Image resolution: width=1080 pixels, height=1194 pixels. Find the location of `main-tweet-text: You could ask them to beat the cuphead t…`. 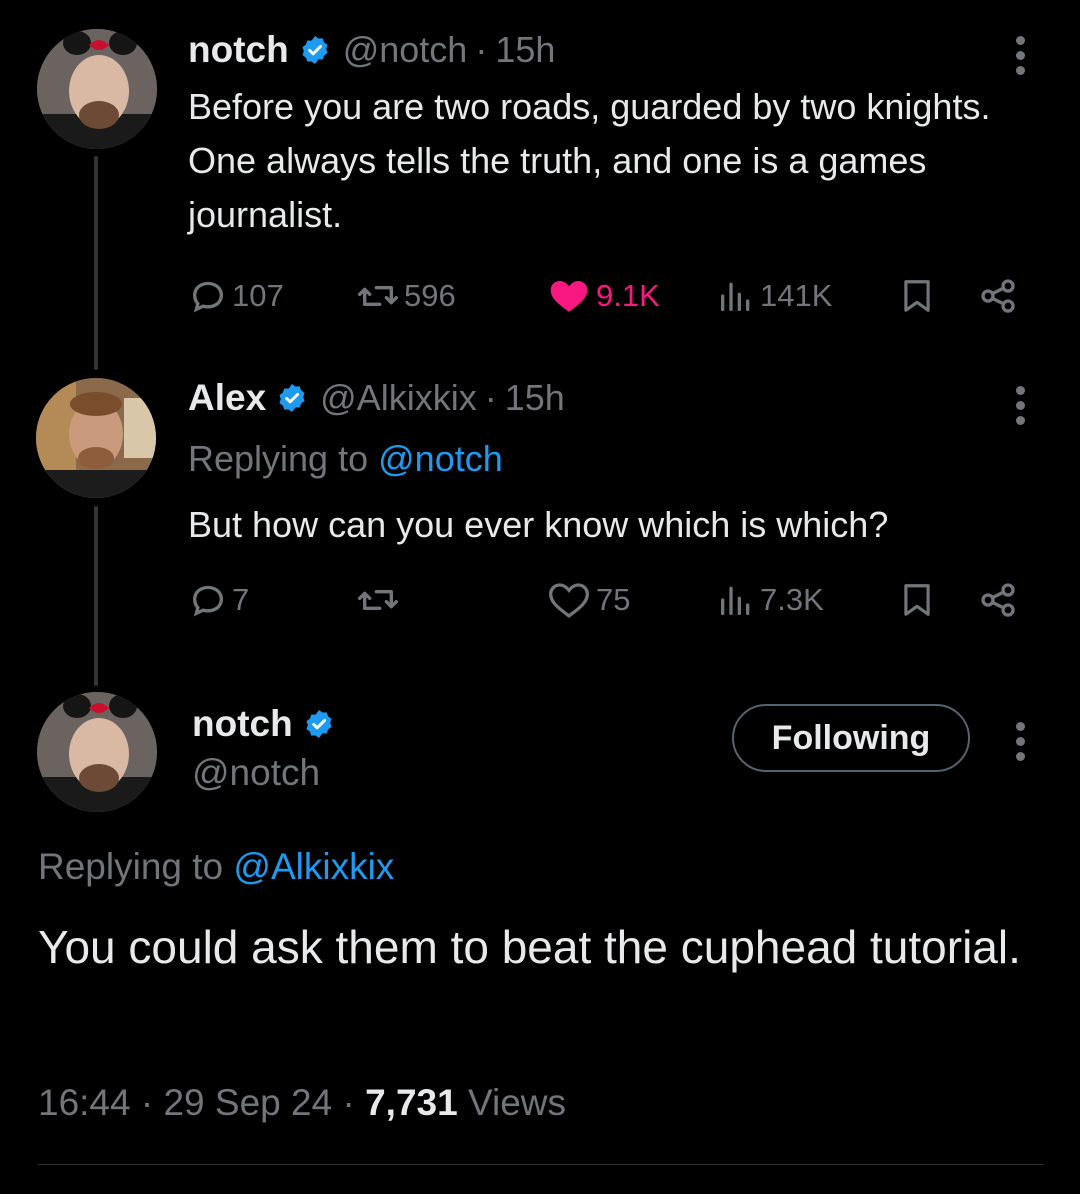

main-tweet-text: You could ask them to beat the cuphead t… is located at coordinates (529, 947).